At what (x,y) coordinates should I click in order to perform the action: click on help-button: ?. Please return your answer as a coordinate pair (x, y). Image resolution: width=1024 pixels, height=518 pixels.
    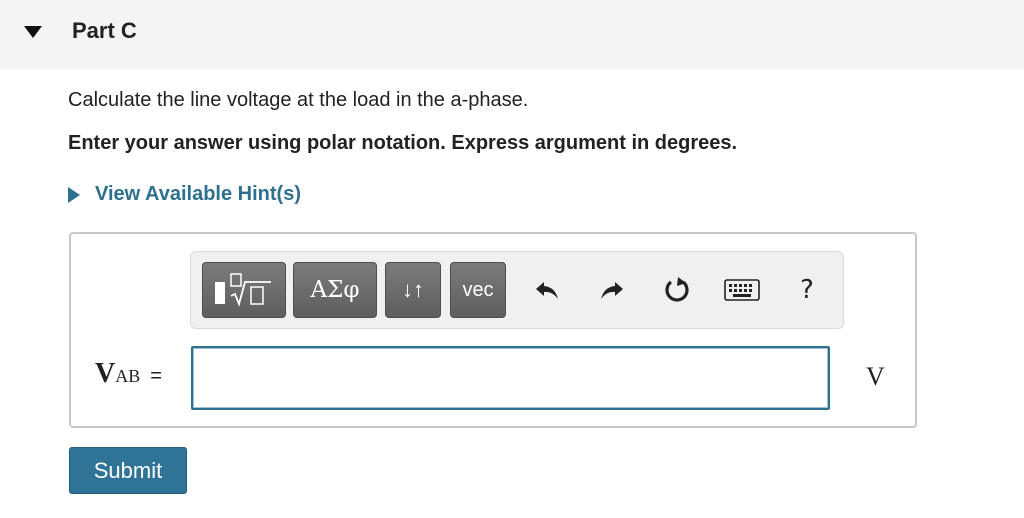
    Looking at the image, I should click on (807, 290).